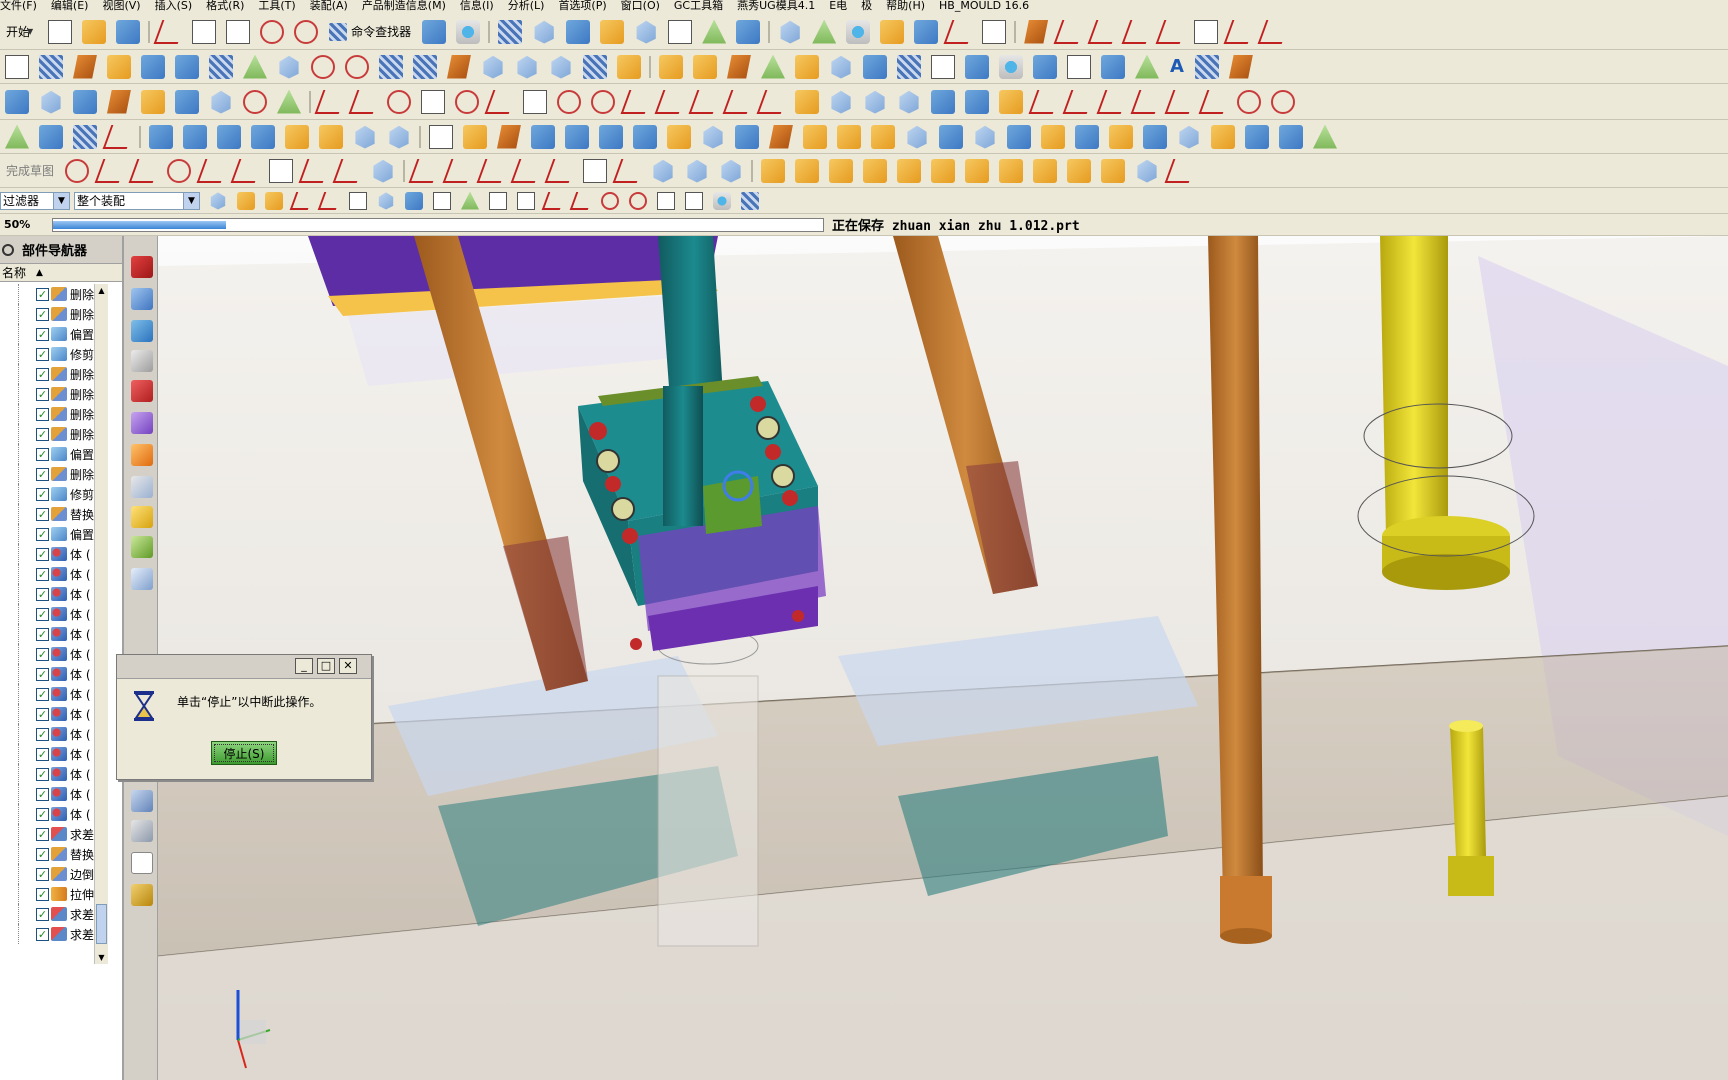 This screenshot has height=1080, width=1728. What do you see at coordinates (142, 487) in the screenshot?
I see `system-materials-icon` at bounding box center [142, 487].